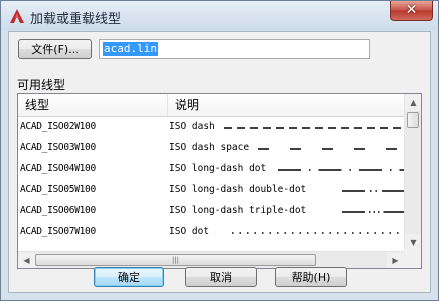 The width and height of the screenshot is (439, 301). I want to click on linetype-file-field: acad.lin, so click(234, 49).